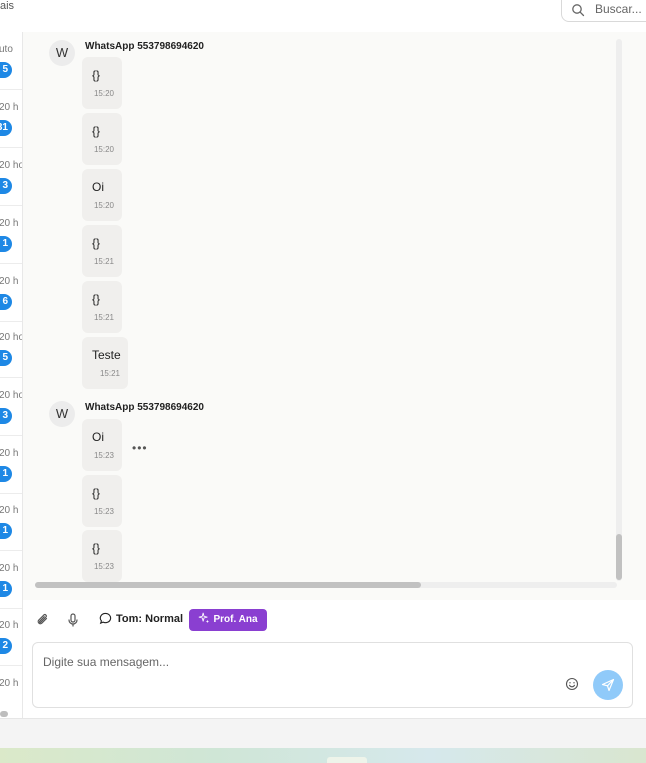 The height and width of the screenshot is (763, 646). I want to click on tone-button: Tom: Normal, so click(141, 618).